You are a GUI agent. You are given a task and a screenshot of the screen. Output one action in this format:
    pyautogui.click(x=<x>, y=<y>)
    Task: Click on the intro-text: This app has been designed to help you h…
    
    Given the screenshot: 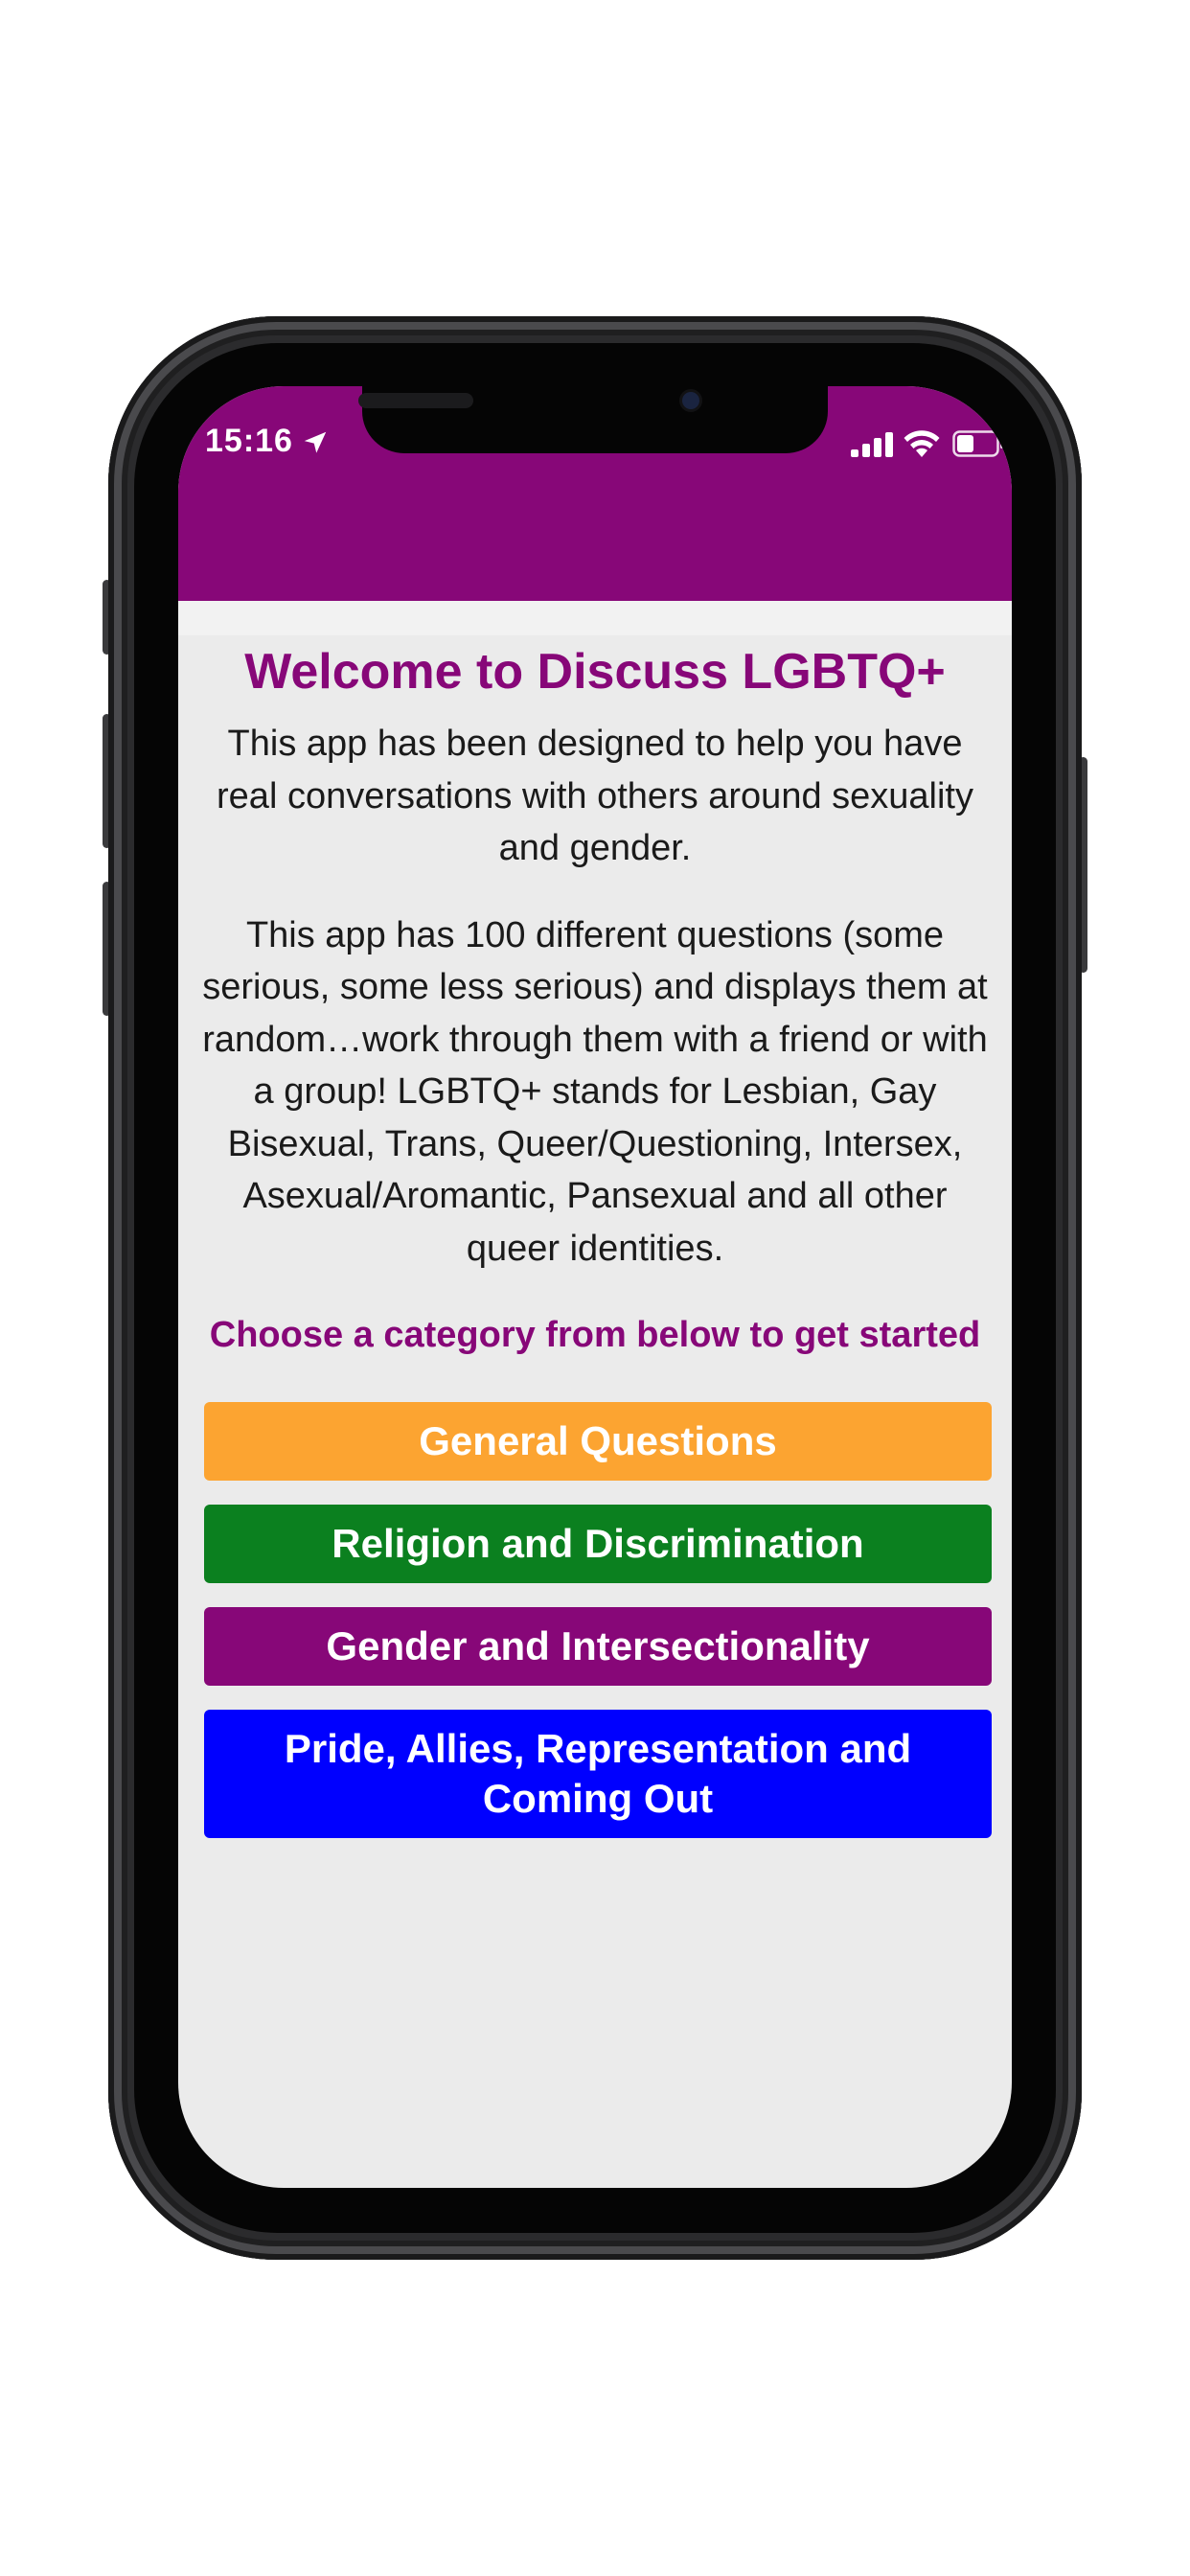 What is the action you would take?
    pyautogui.click(x=595, y=796)
    